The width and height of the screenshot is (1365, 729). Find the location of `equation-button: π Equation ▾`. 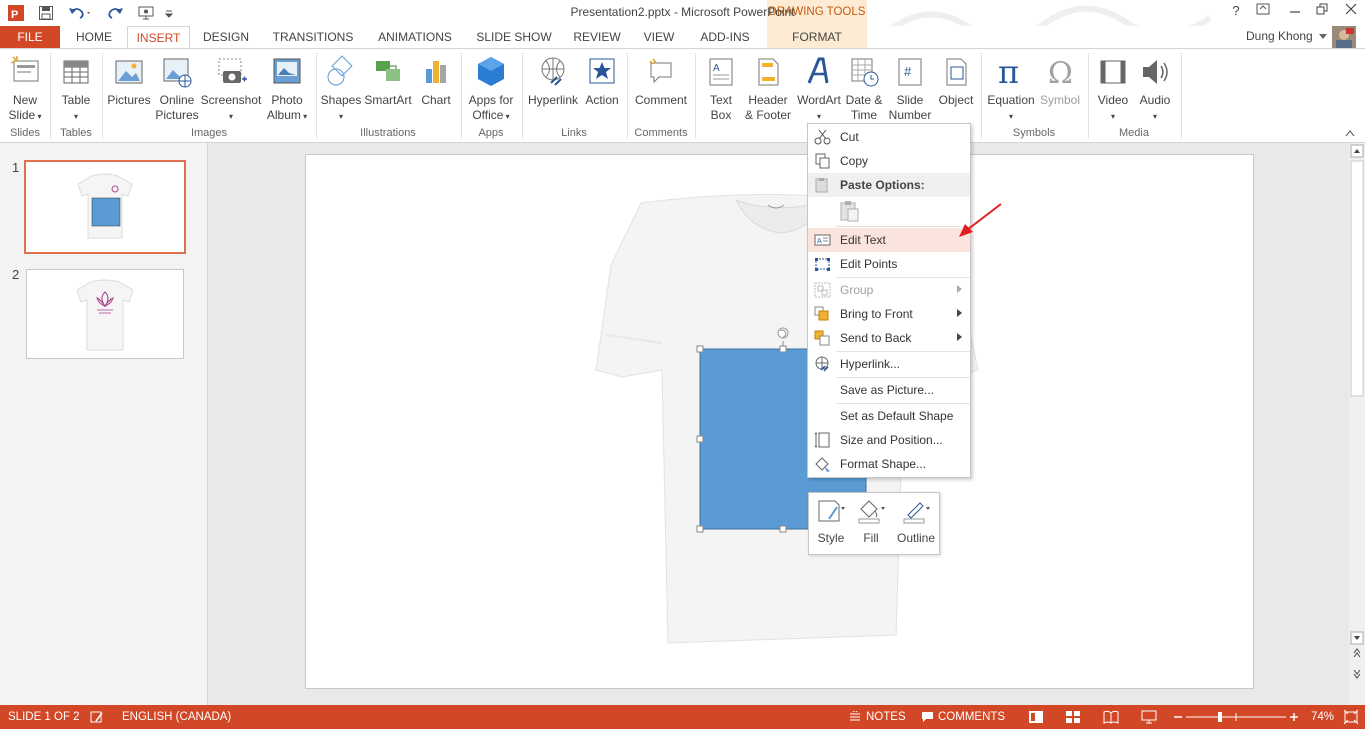

equation-button: π Equation ▾ is located at coordinates (1011, 89).